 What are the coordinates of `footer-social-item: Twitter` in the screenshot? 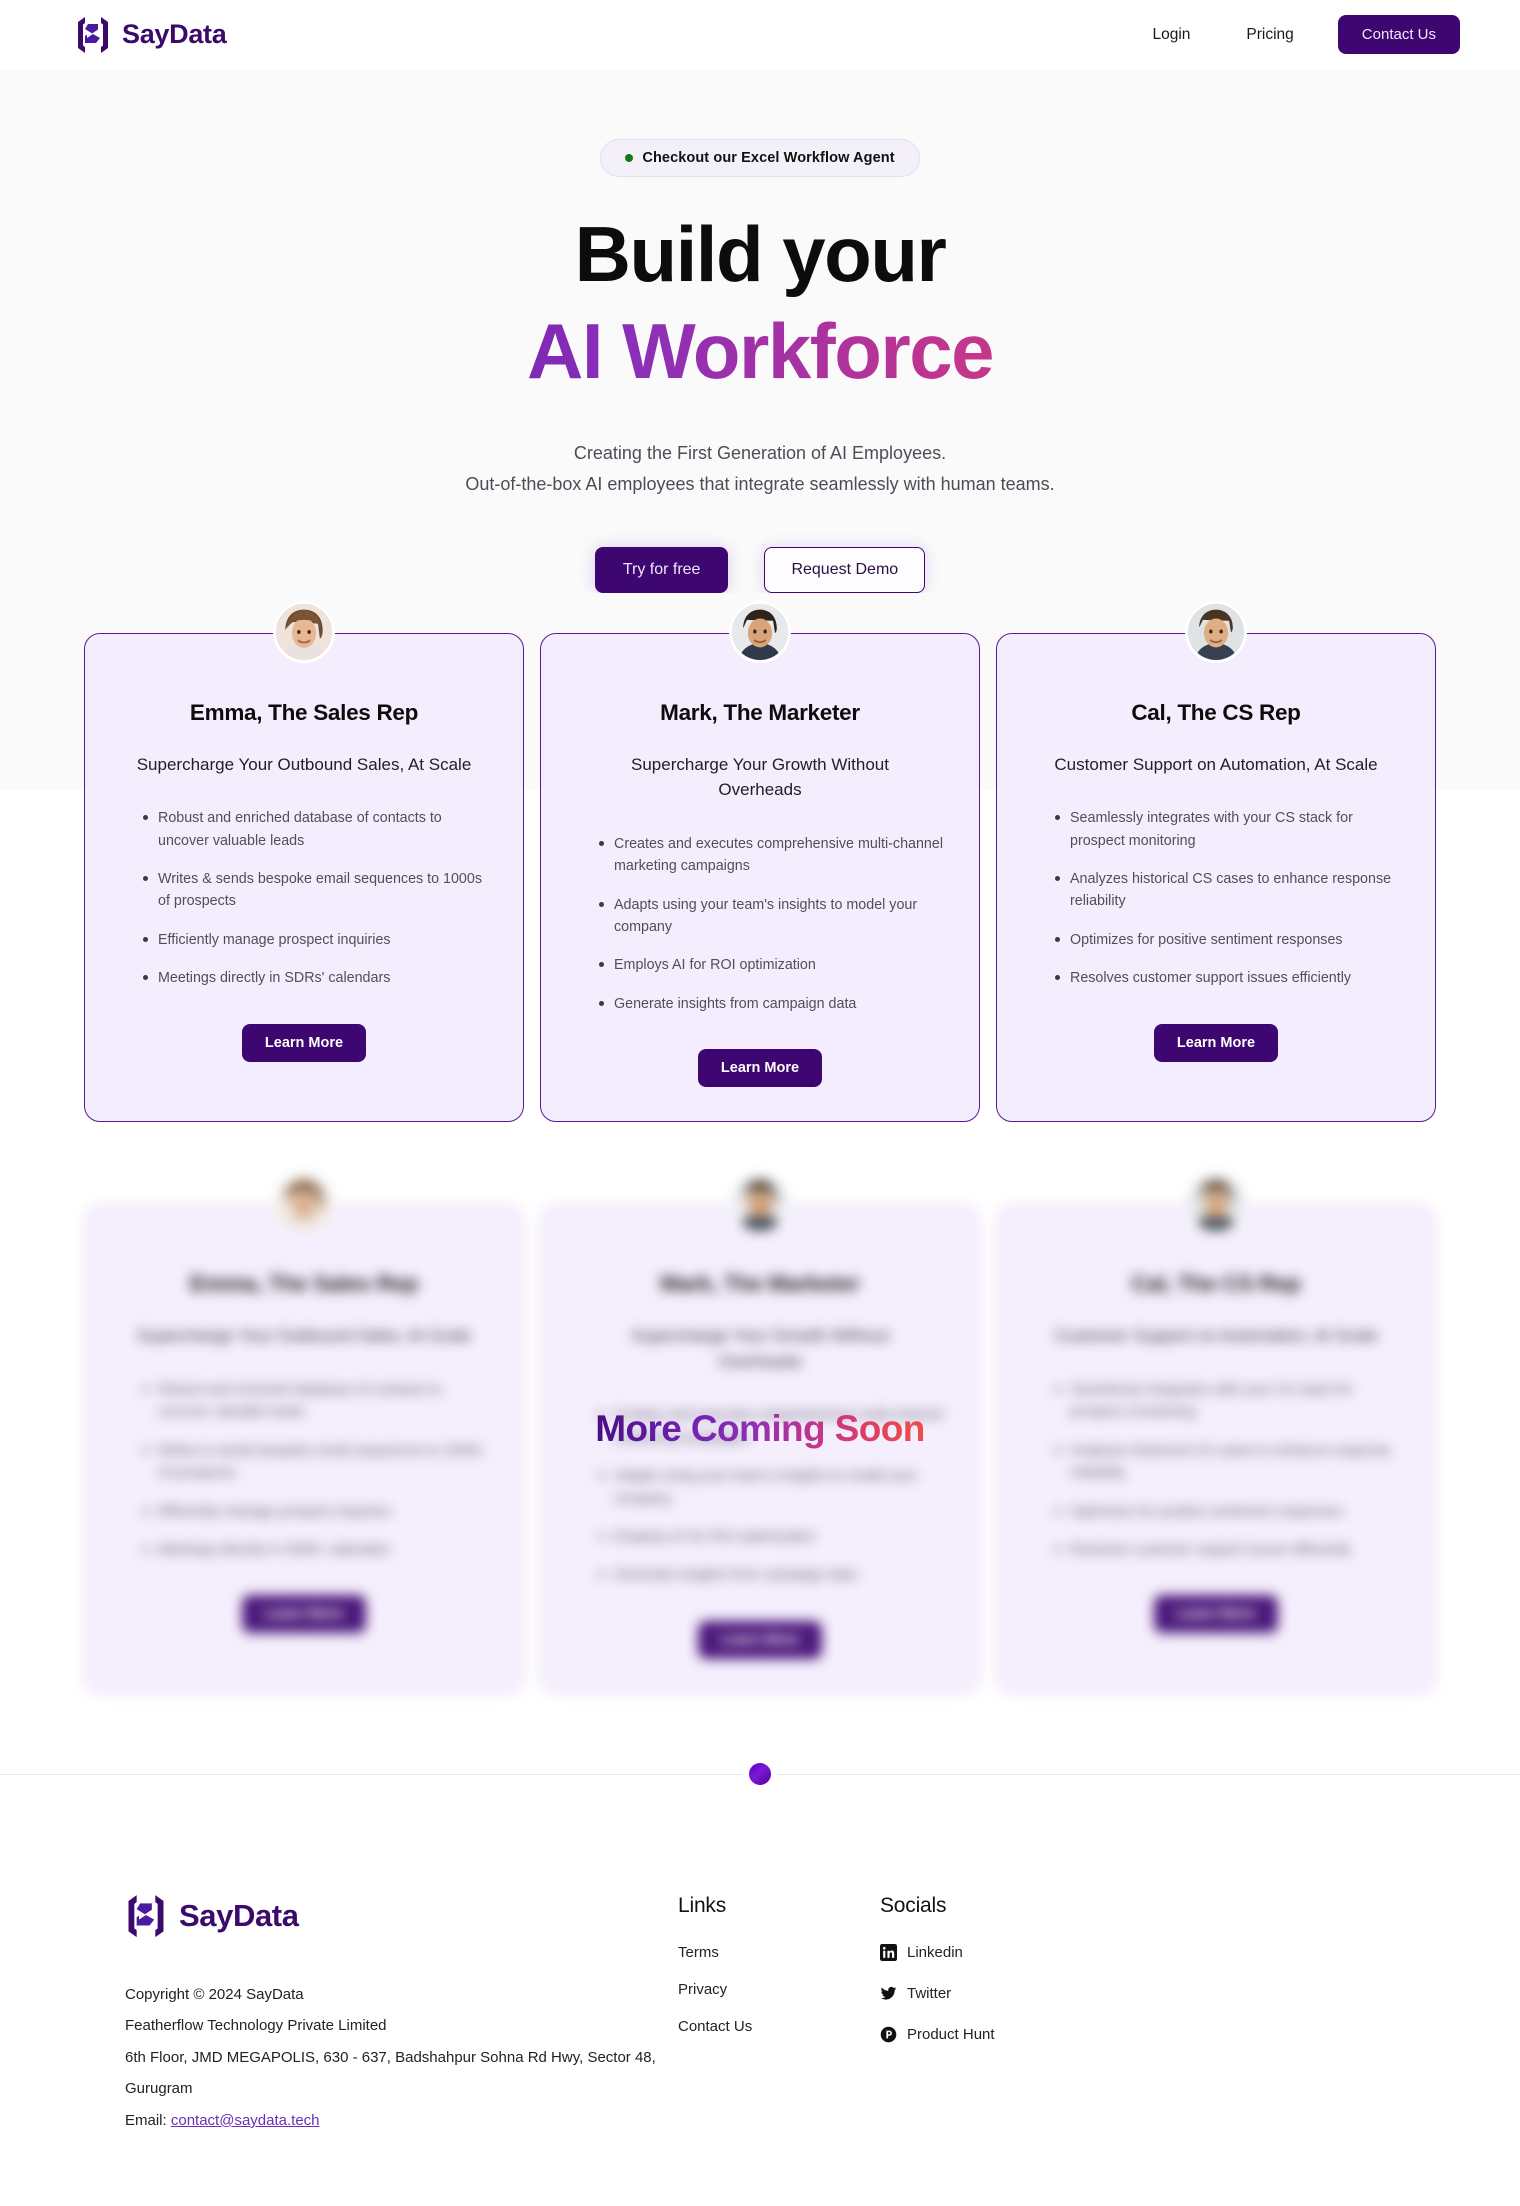 It's located at (960, 1996).